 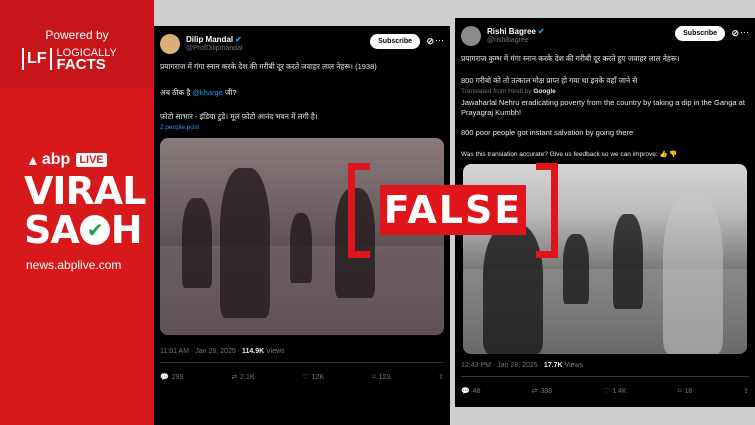 I want to click on tweet-link: 2.people.post, so click(x=302, y=128).